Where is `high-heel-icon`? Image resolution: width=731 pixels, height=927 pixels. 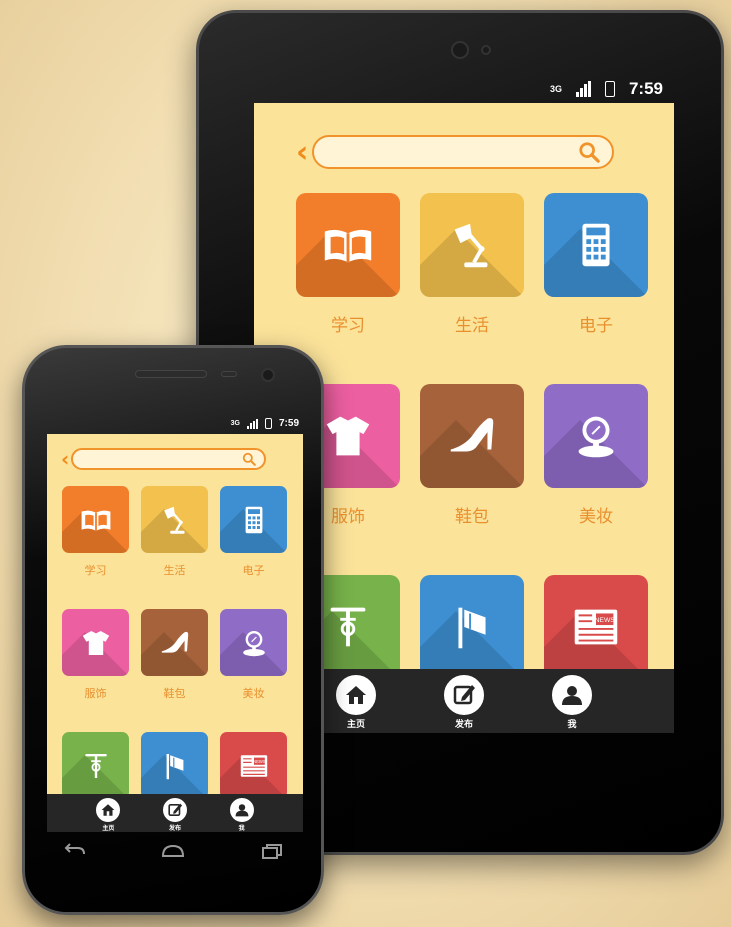
high-heel-icon is located at coordinates (472, 435).